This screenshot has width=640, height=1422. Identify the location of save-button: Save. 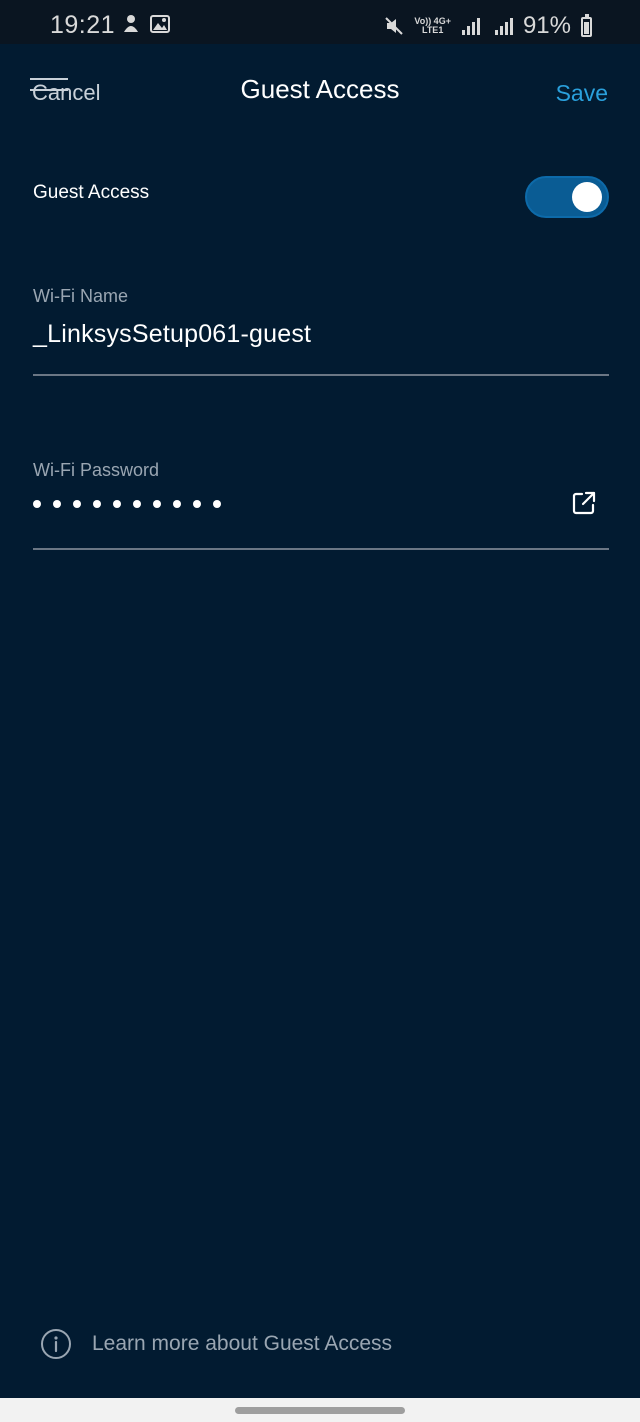
(582, 93).